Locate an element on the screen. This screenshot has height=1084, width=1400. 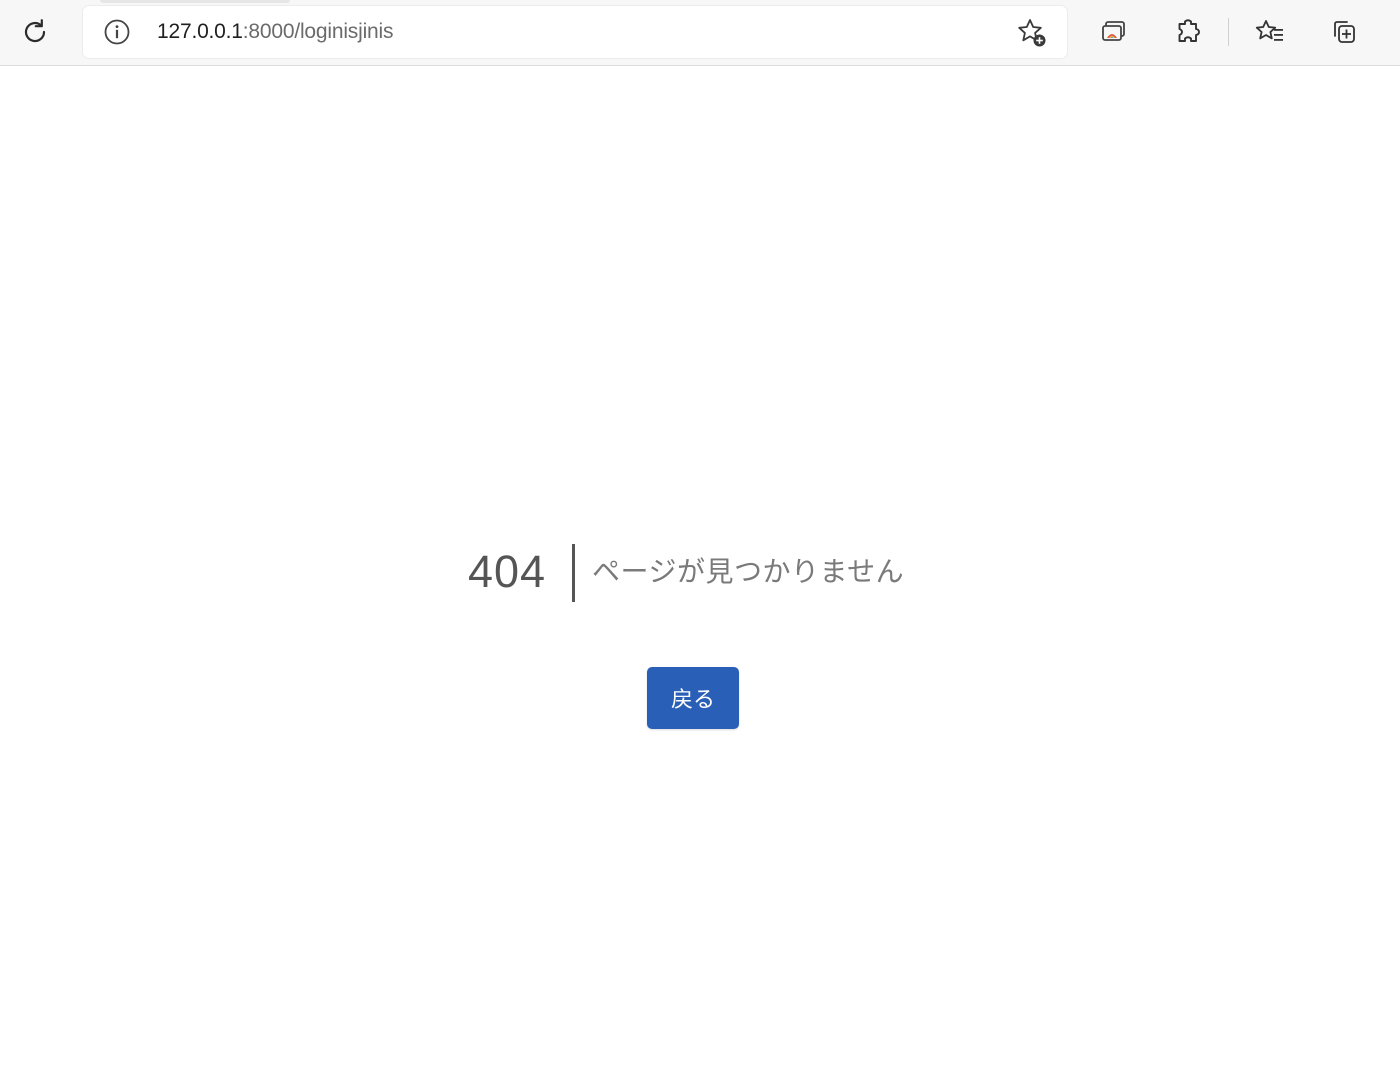
tab-strip-edge is located at coordinates (195, 1).